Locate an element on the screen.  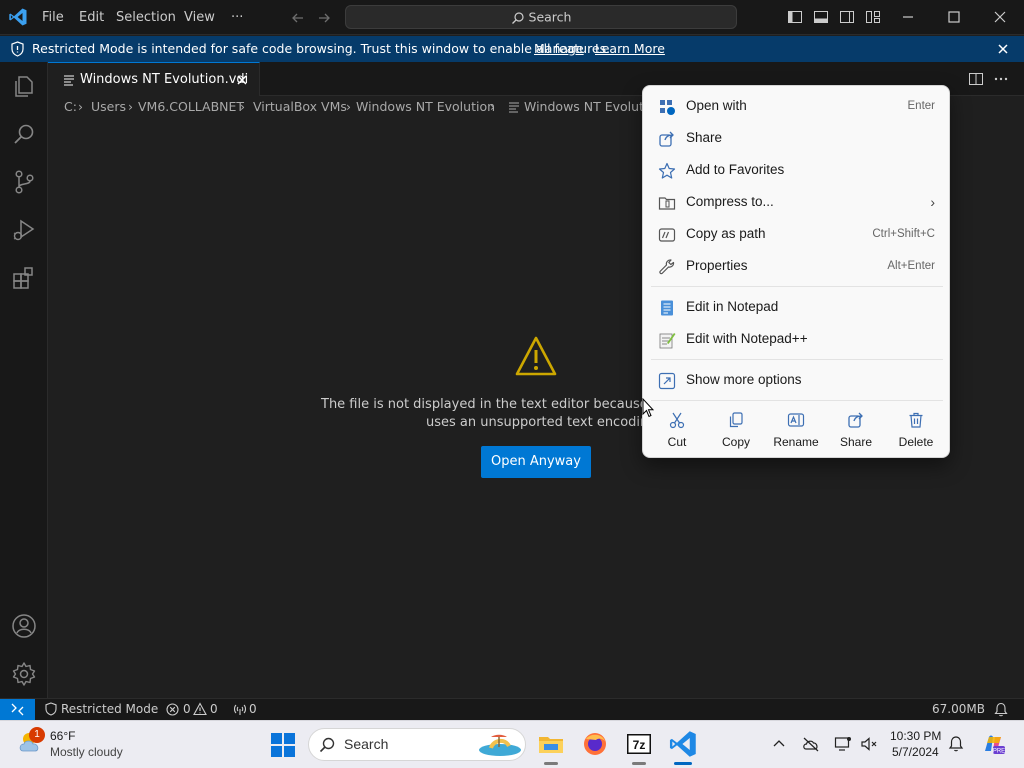
customize-layout-icon is located at coordinates (873, 17).